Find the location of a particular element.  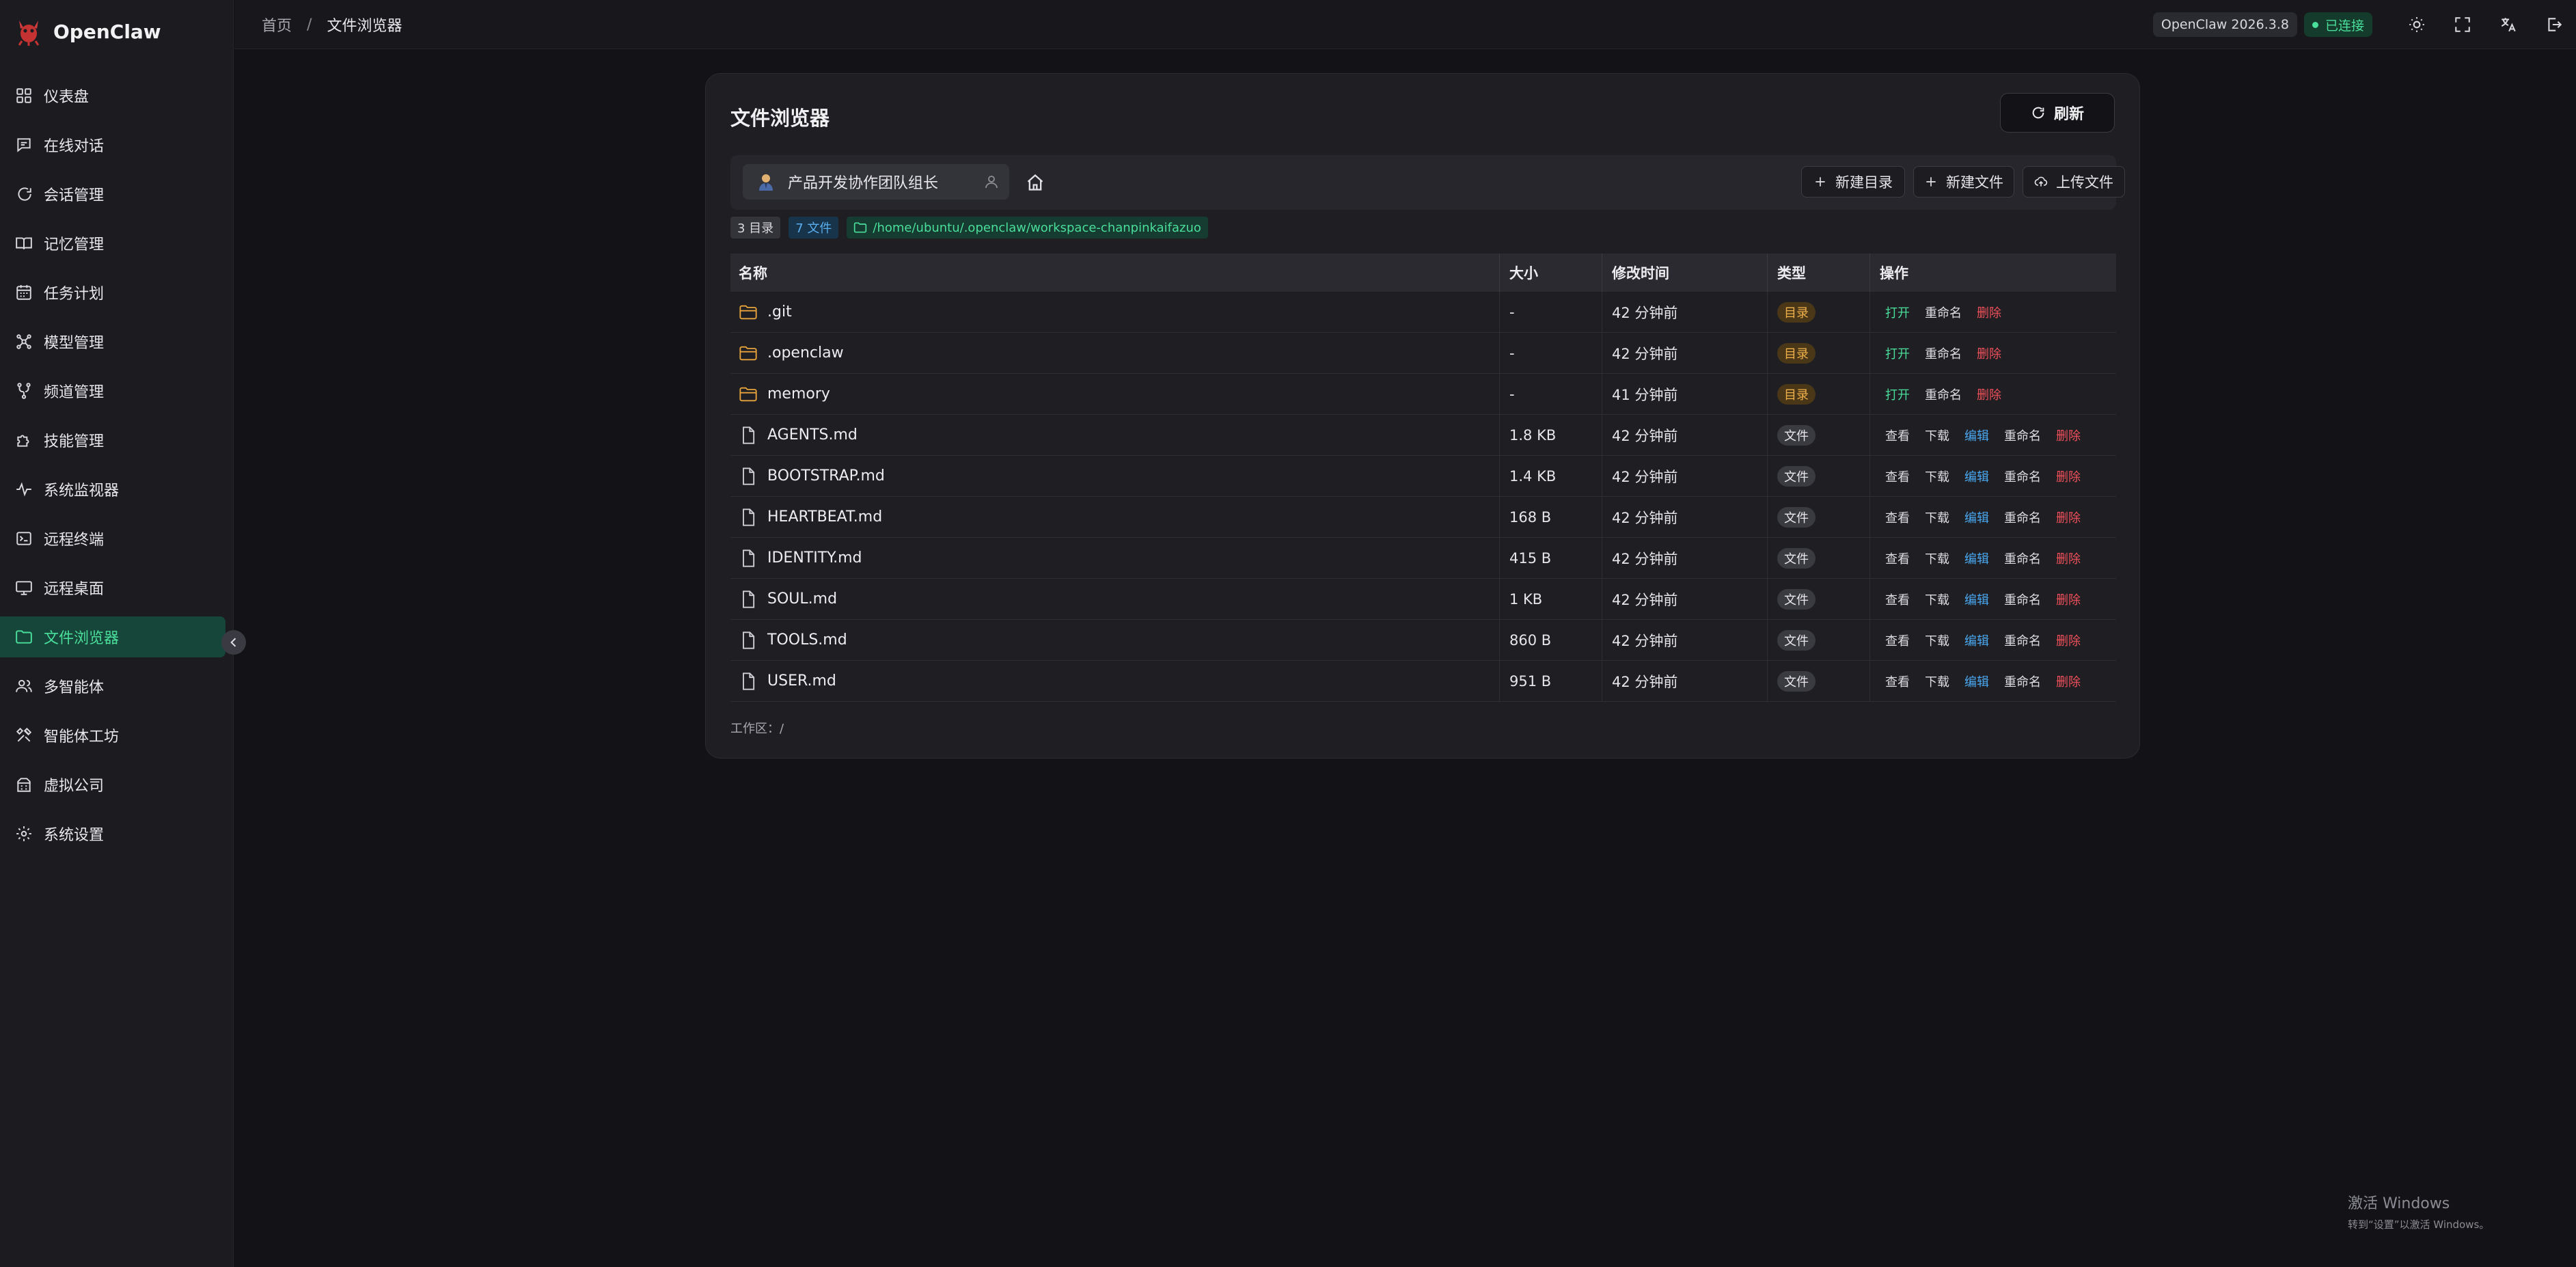

sidebar-item-files: 文件浏览器 is located at coordinates (112, 636).